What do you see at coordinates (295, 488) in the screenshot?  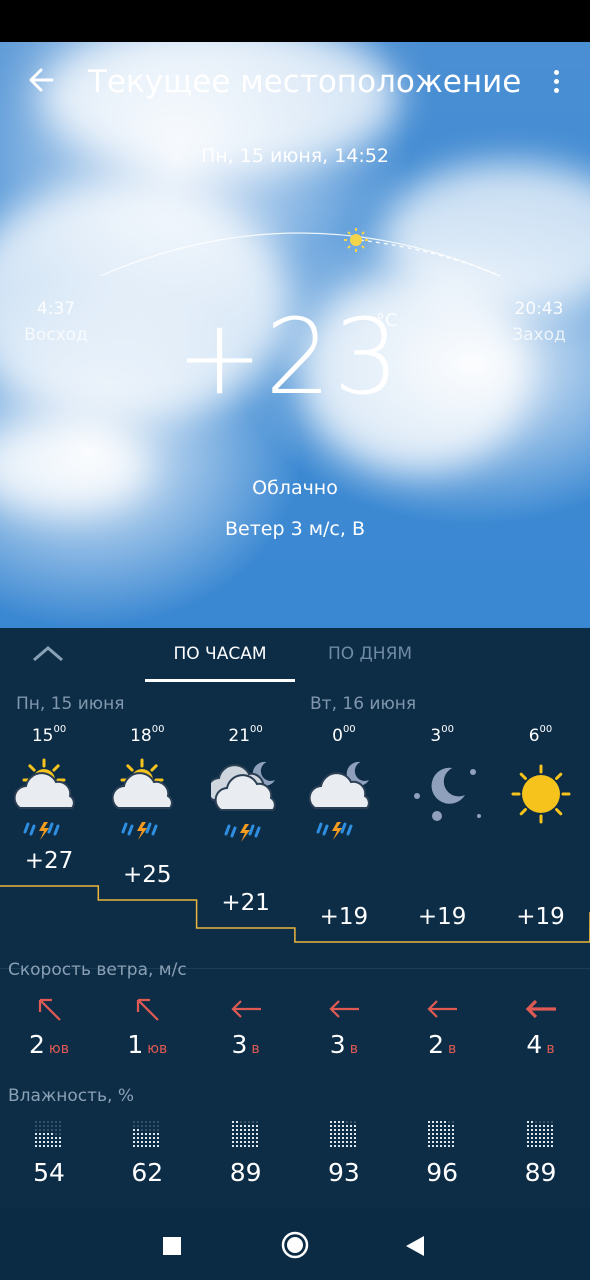 I see `weather-condition: Облачно` at bounding box center [295, 488].